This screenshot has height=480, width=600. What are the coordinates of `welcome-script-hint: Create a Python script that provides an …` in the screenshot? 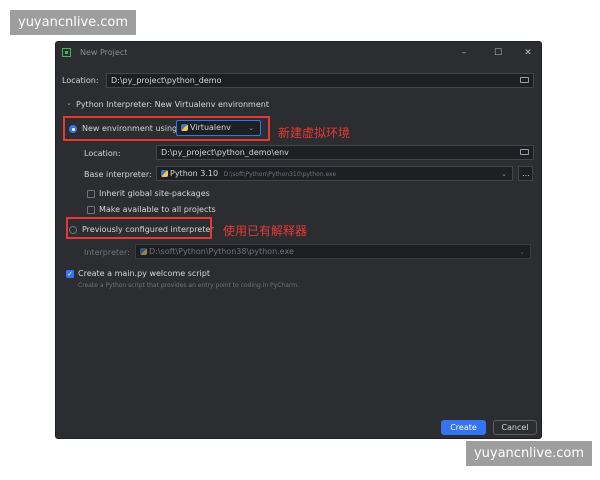 It's located at (189, 285).